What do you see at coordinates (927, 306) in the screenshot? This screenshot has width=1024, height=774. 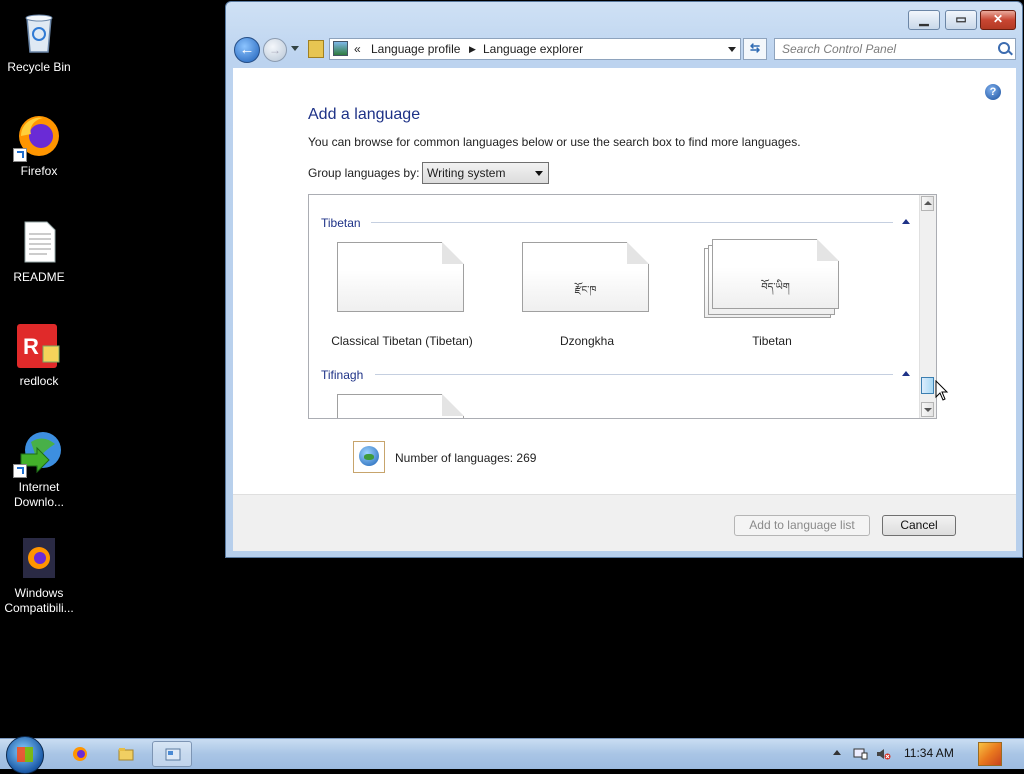 I see `vertical-scrollbar` at bounding box center [927, 306].